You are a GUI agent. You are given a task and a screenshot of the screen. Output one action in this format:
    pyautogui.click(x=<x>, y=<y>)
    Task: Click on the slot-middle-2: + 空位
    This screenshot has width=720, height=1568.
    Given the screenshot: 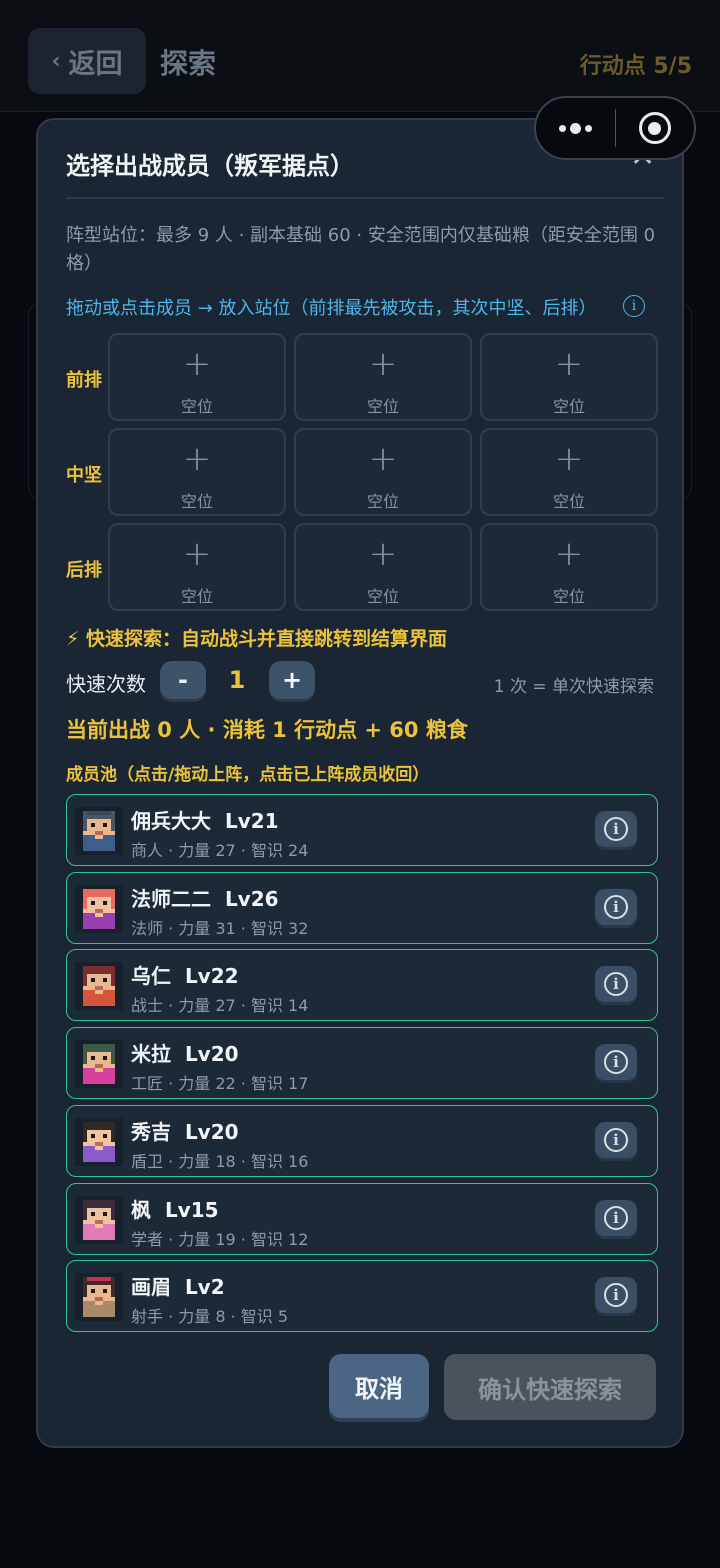 What is the action you would take?
    pyautogui.click(x=383, y=472)
    